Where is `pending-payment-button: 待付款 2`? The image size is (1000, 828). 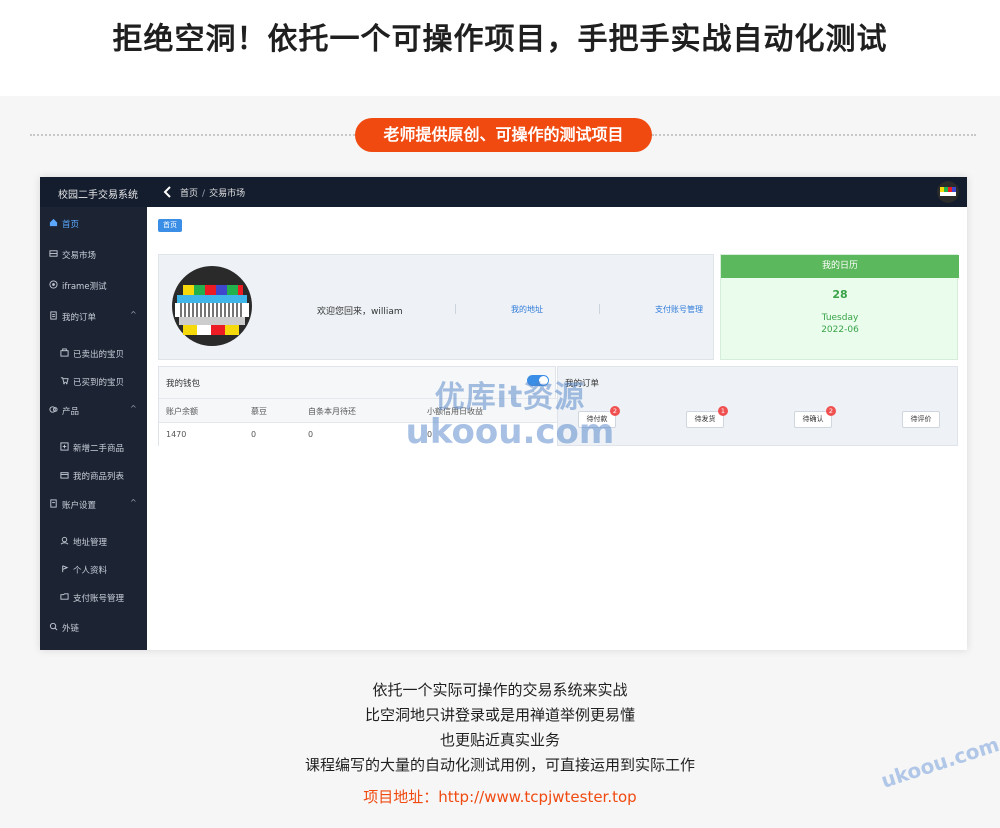 pending-payment-button: 待付款 2 is located at coordinates (599, 417).